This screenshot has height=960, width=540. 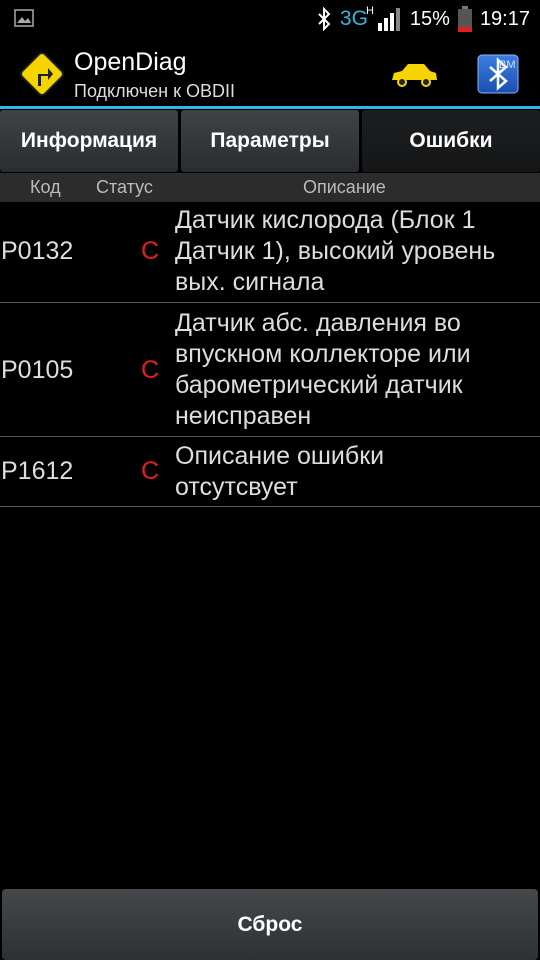 What do you see at coordinates (37, 370) in the screenshot?
I see `error-code: P0105` at bounding box center [37, 370].